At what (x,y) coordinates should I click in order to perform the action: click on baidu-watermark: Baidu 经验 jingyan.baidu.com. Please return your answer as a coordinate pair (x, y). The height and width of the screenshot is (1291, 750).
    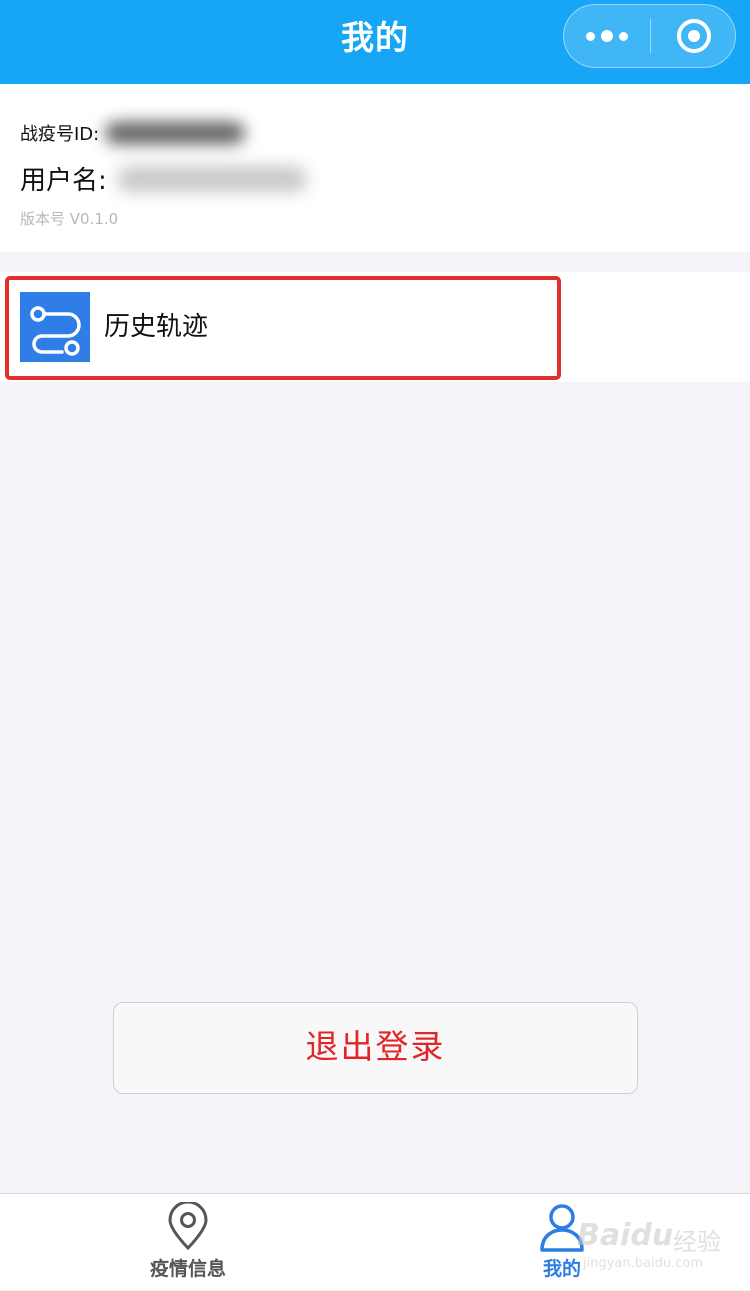
    Looking at the image, I should click on (657, 1248).